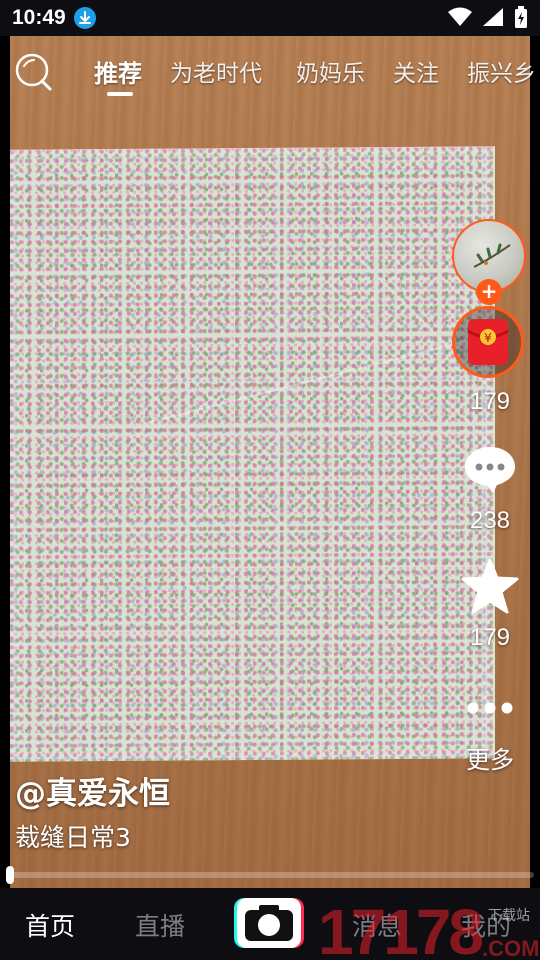 The width and height of the screenshot is (540, 960). I want to click on bottom-nav: 首页 直播 消息 我的, so click(270, 924).